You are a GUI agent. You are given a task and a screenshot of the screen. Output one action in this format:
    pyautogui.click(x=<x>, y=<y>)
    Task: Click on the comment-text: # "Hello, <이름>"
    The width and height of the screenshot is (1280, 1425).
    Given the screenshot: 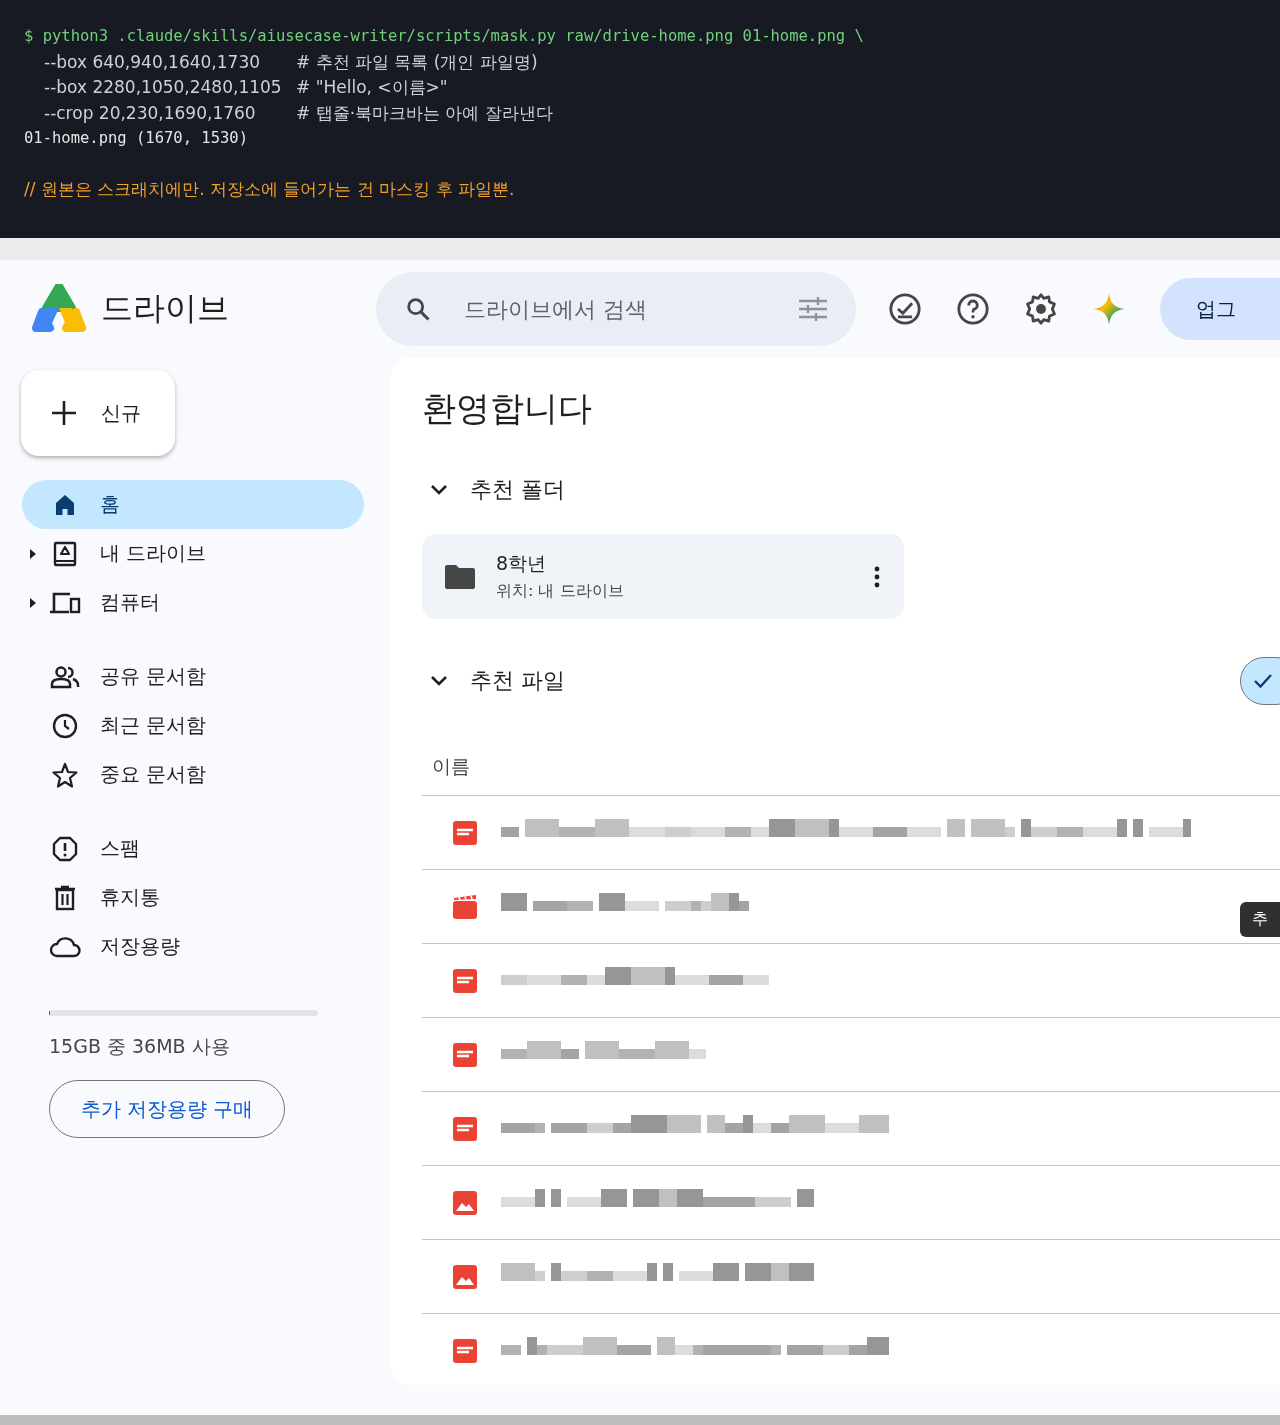 What is the action you would take?
    pyautogui.click(x=372, y=87)
    